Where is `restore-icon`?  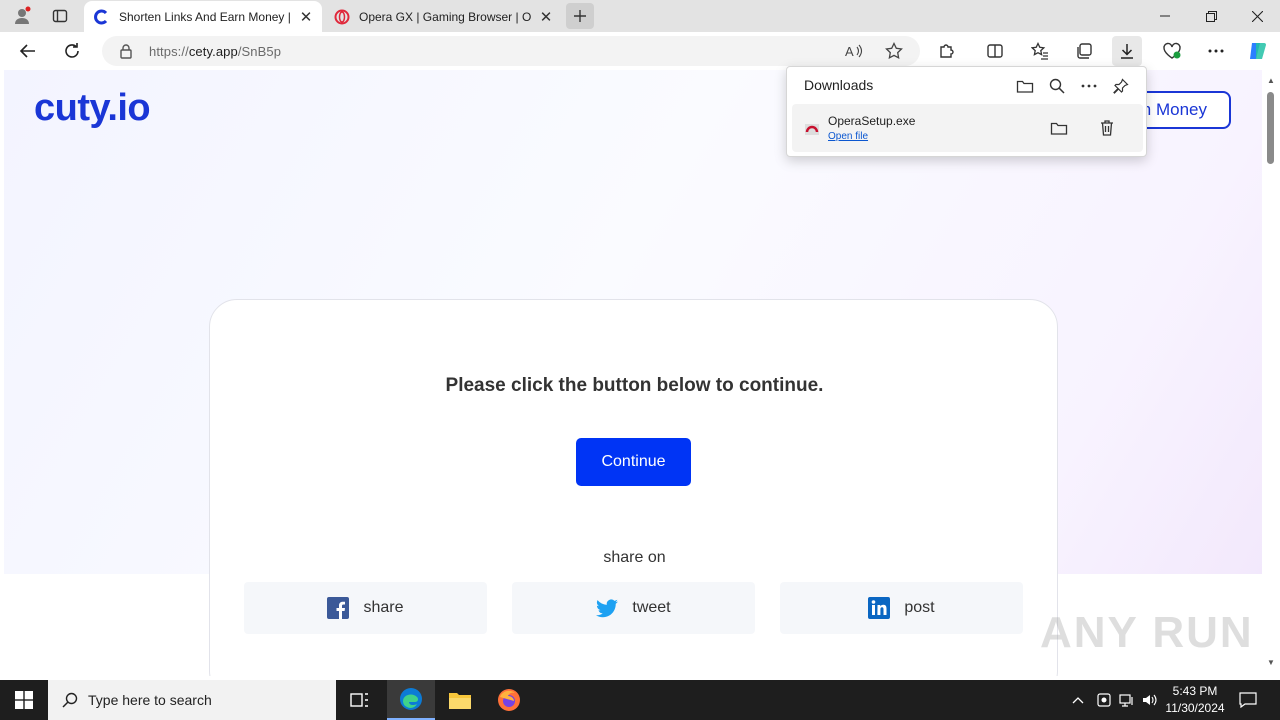 restore-icon is located at coordinates (1211, 16).